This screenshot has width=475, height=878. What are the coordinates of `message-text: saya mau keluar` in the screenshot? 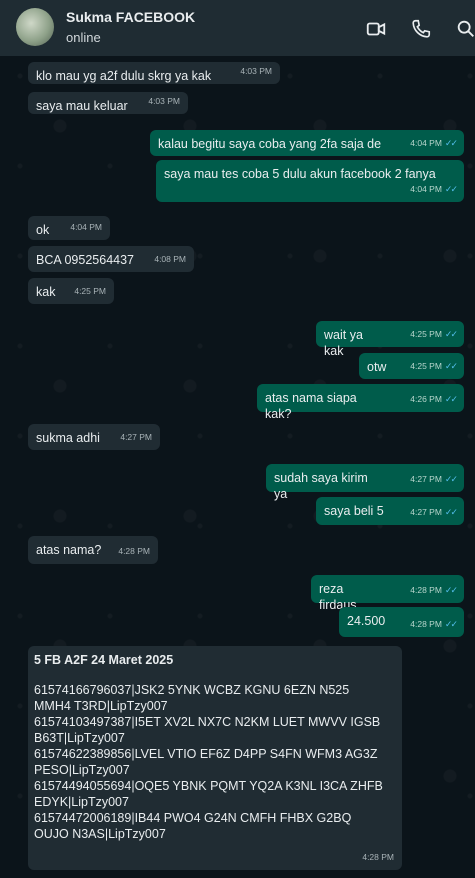 It's located at (82, 106).